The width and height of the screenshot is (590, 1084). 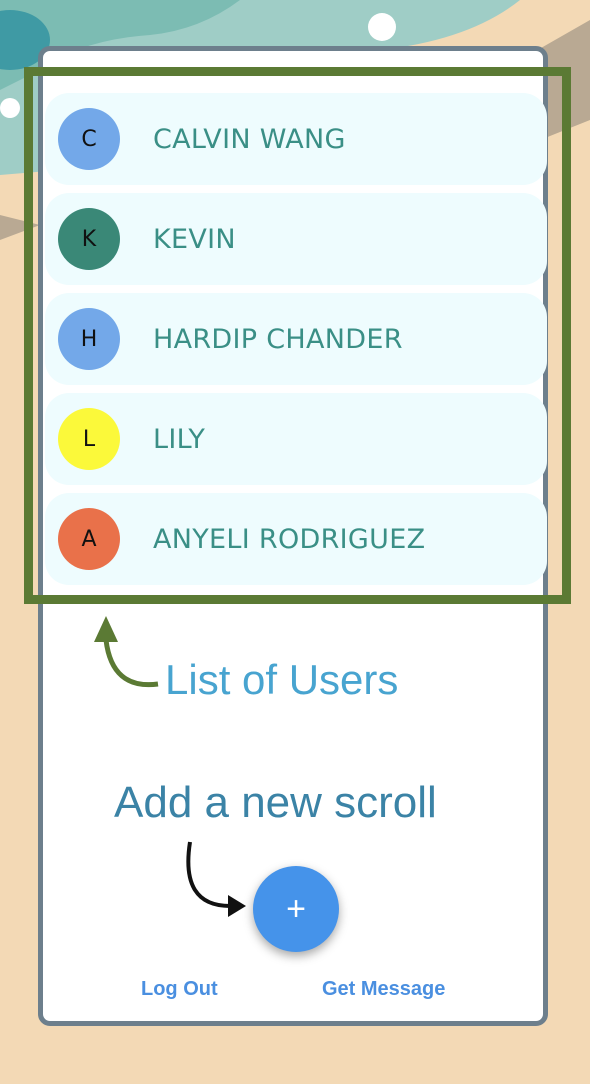 I want to click on plus-icon: +, so click(x=296, y=908).